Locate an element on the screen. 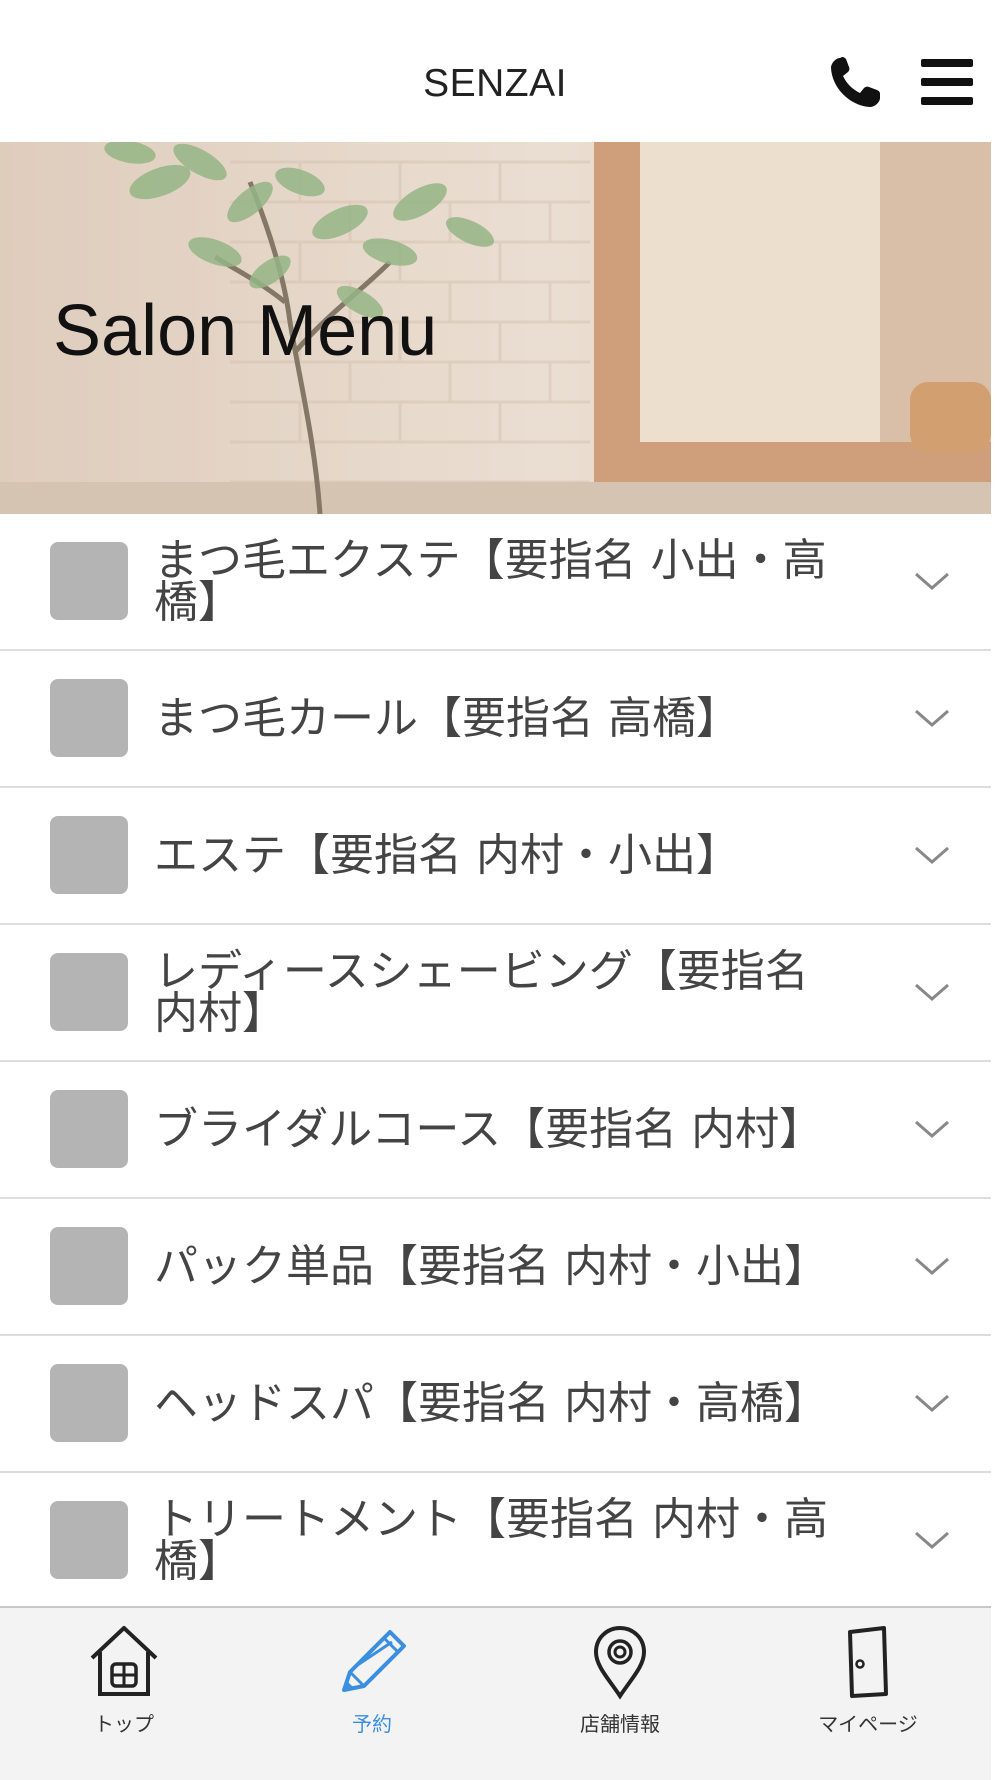 The height and width of the screenshot is (1780, 1000). menu-item-label: トリートメント【要指名 内村・高橋】 is located at coordinates (491, 1540).